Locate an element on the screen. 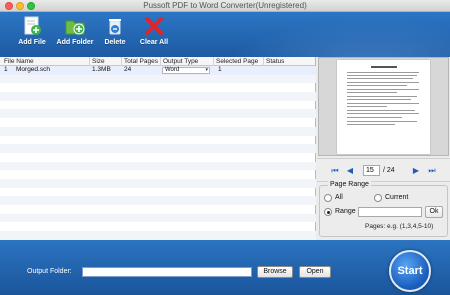 The image size is (450, 295). first-page-button: ⏮ is located at coordinates (335, 171).